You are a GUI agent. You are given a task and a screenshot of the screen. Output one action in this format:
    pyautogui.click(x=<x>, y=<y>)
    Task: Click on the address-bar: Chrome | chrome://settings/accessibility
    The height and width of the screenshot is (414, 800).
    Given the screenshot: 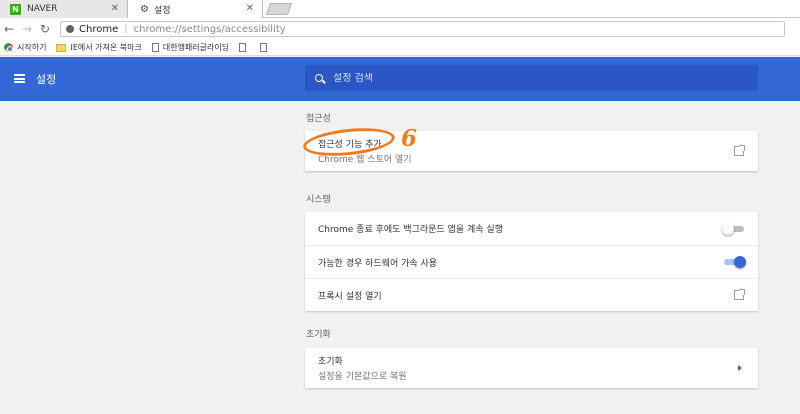 What is the action you would take?
    pyautogui.click(x=422, y=29)
    